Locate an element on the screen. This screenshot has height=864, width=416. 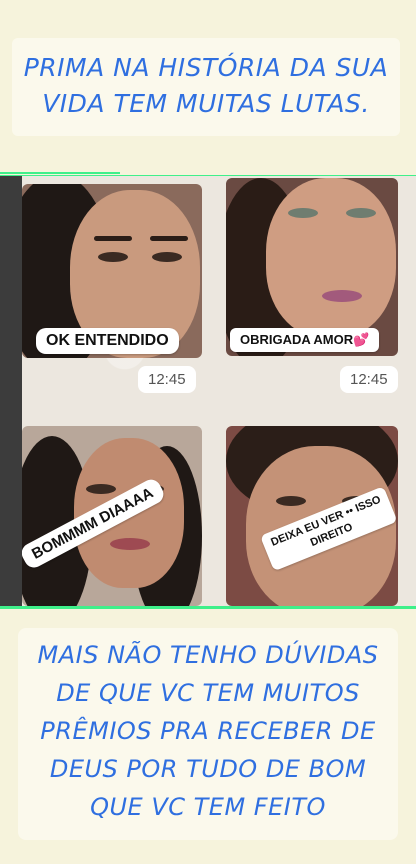
bottom-caption-line-3: PRÊMIOS PRA RECEBER DE is located at coordinates (208, 731).